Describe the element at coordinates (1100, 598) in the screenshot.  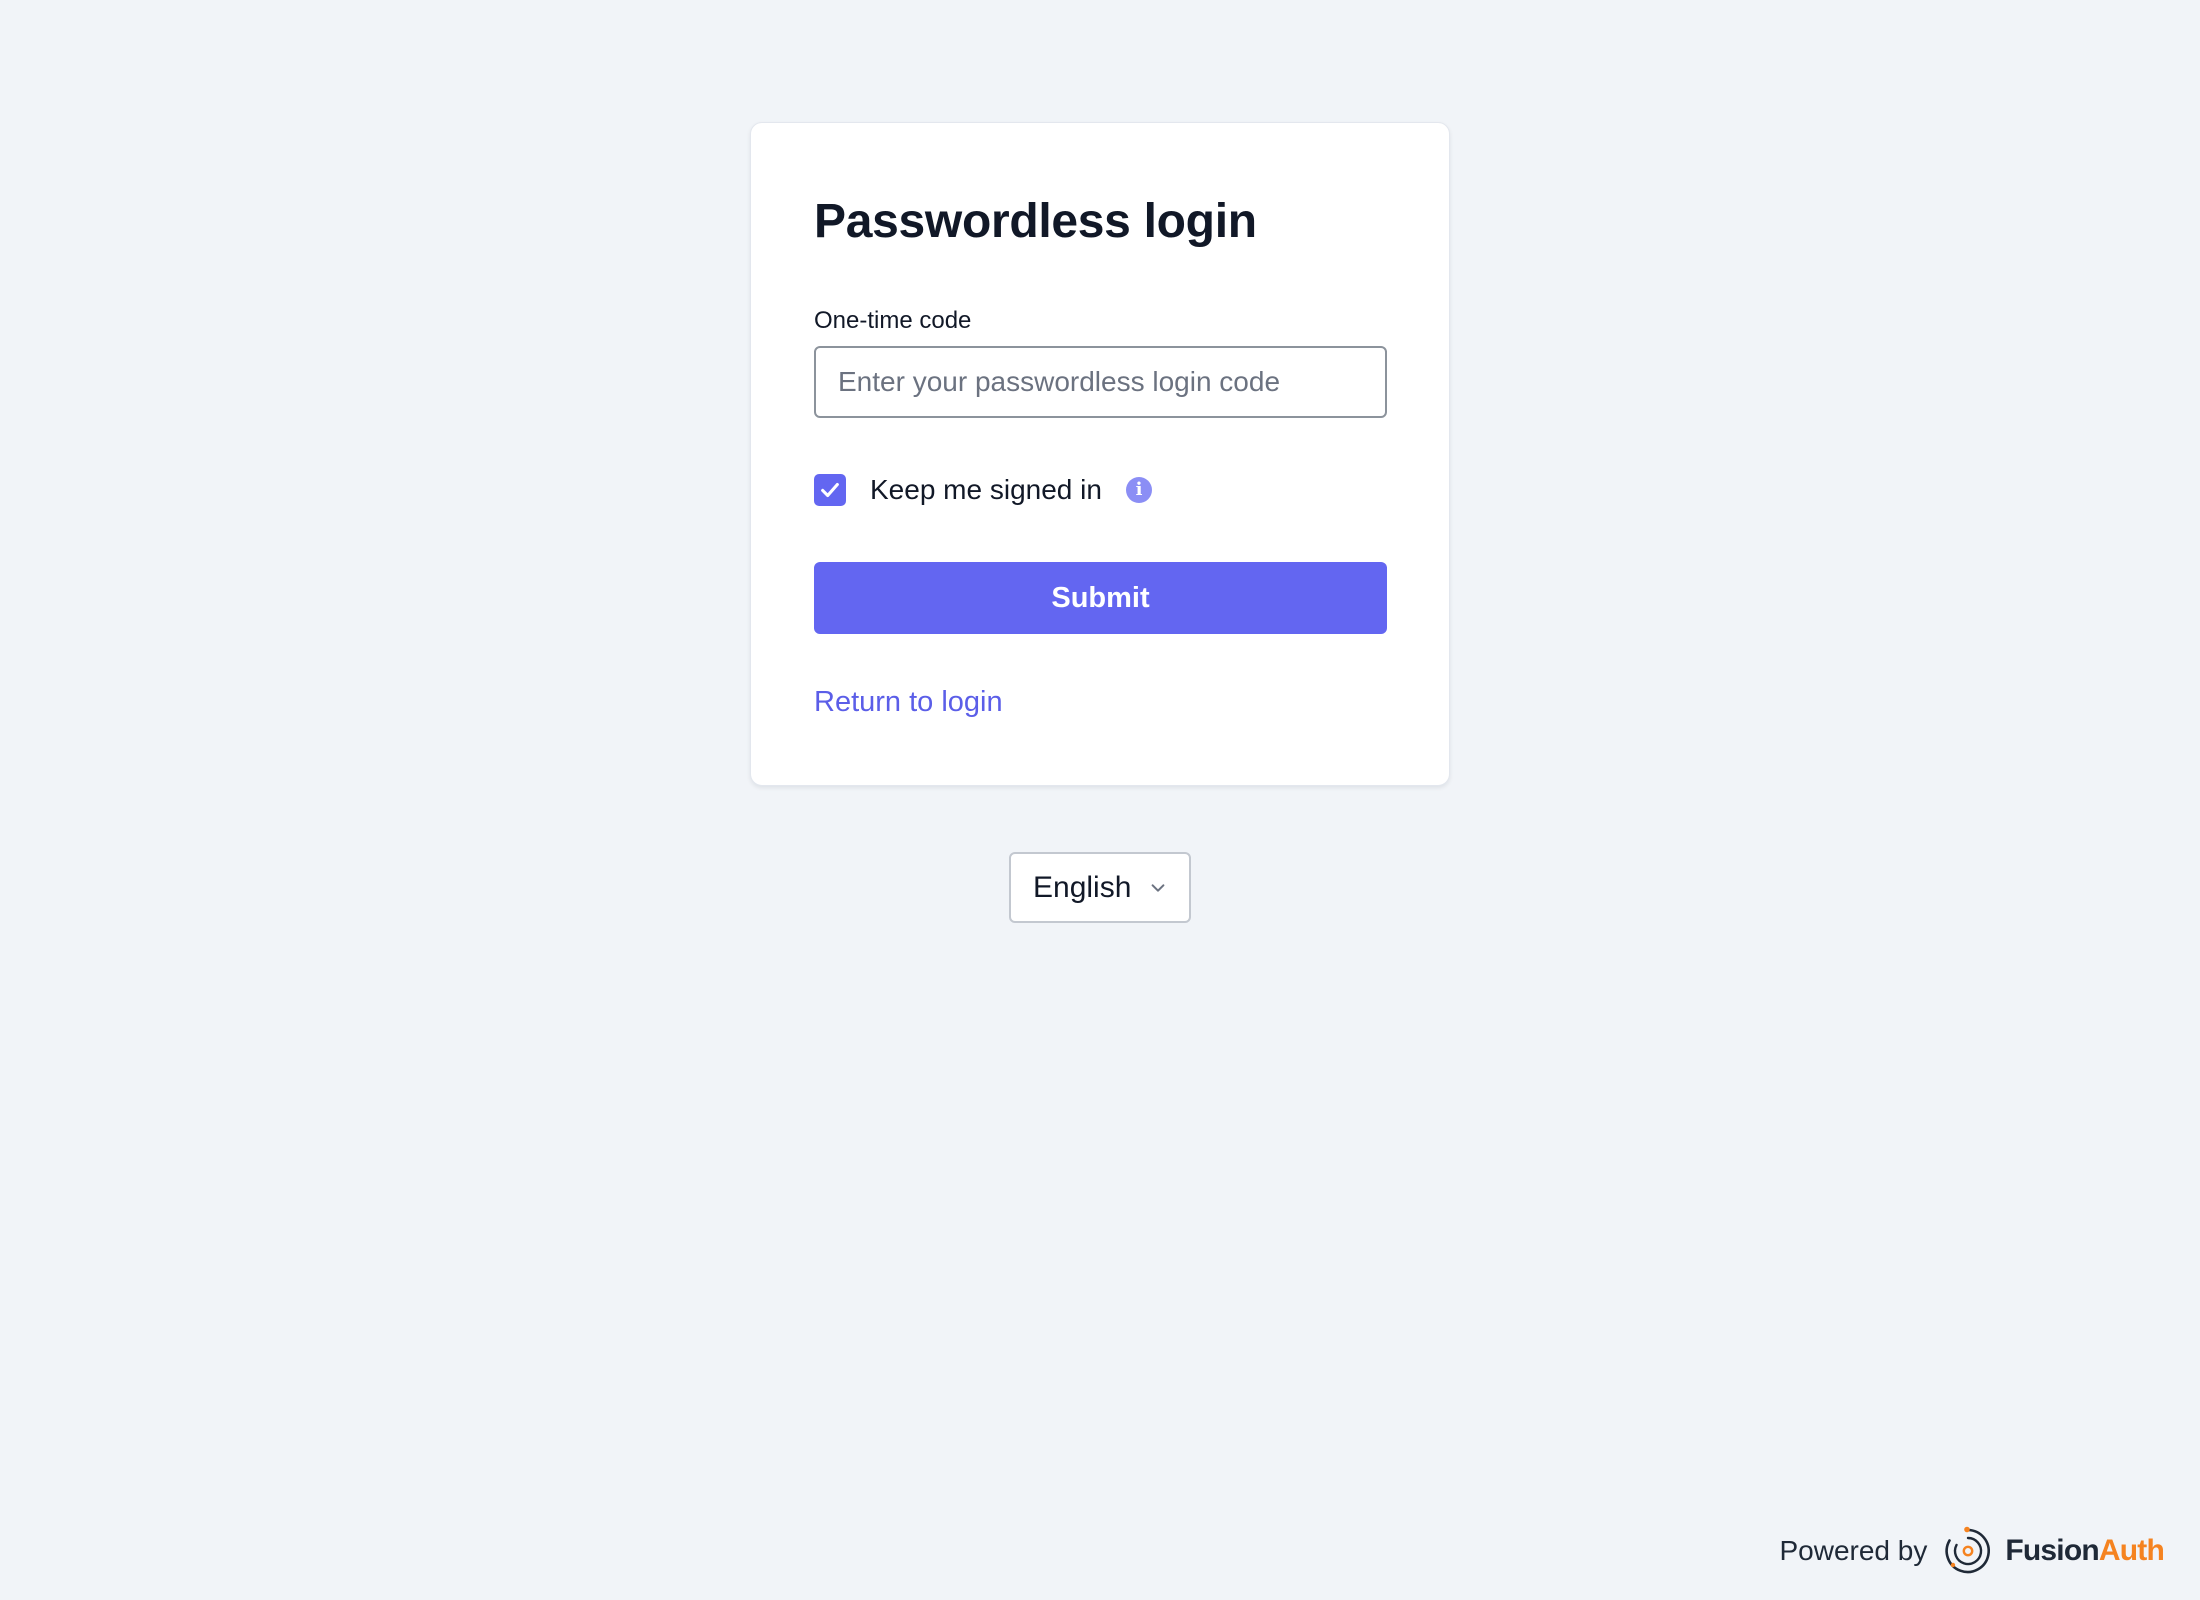
I see `submit-button: Submit` at that location.